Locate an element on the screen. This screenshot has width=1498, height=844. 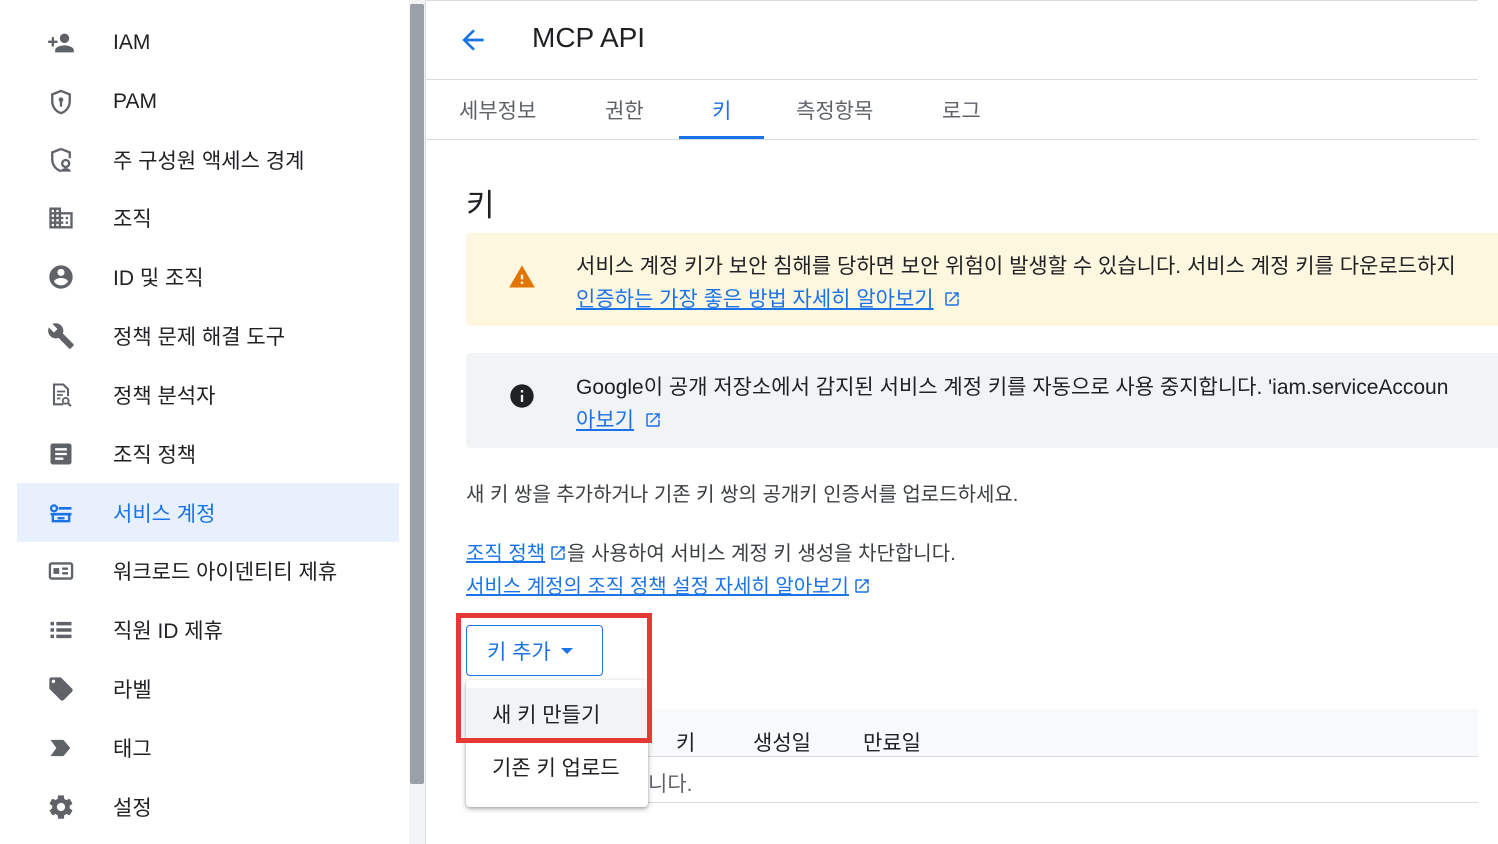
header-divider is located at coordinates (952, 79).